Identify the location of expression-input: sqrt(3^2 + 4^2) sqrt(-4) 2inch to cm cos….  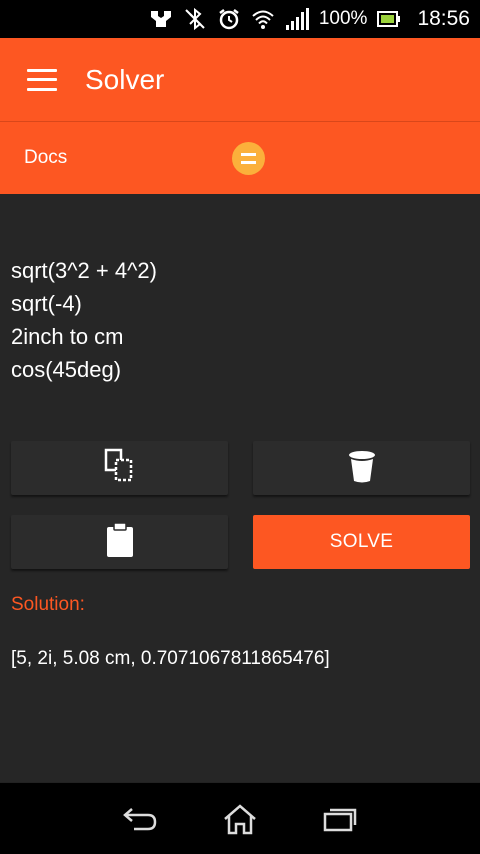
(241, 319).